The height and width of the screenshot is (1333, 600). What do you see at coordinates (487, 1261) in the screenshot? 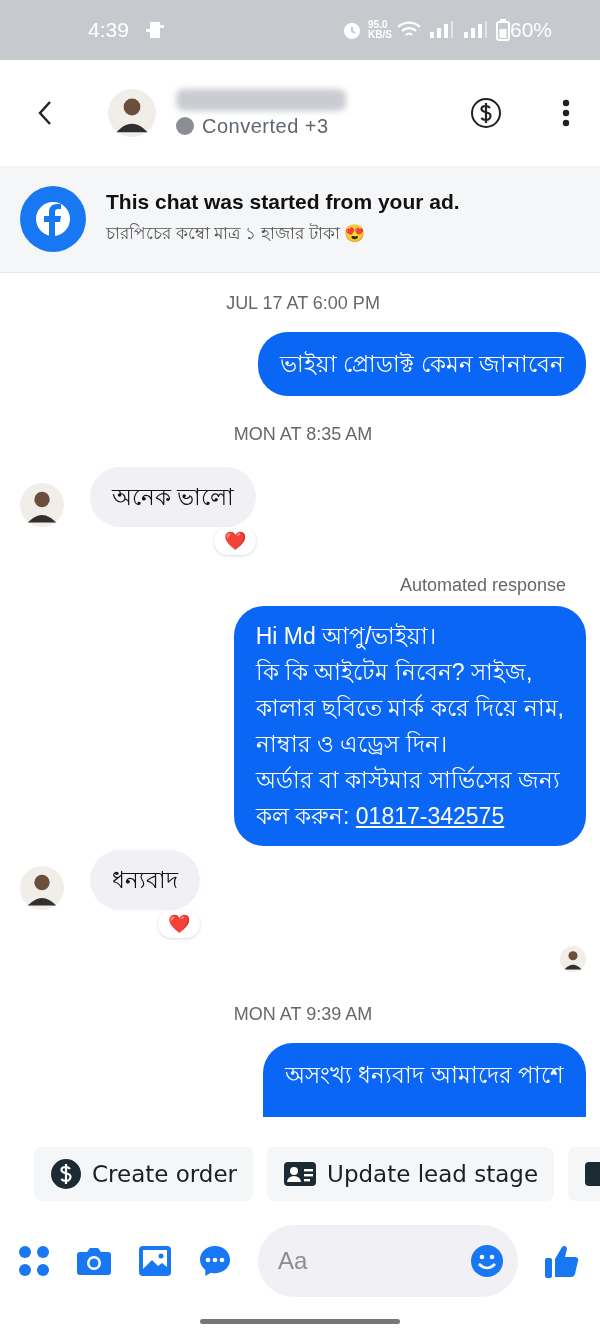
I see `emoji-icon` at bounding box center [487, 1261].